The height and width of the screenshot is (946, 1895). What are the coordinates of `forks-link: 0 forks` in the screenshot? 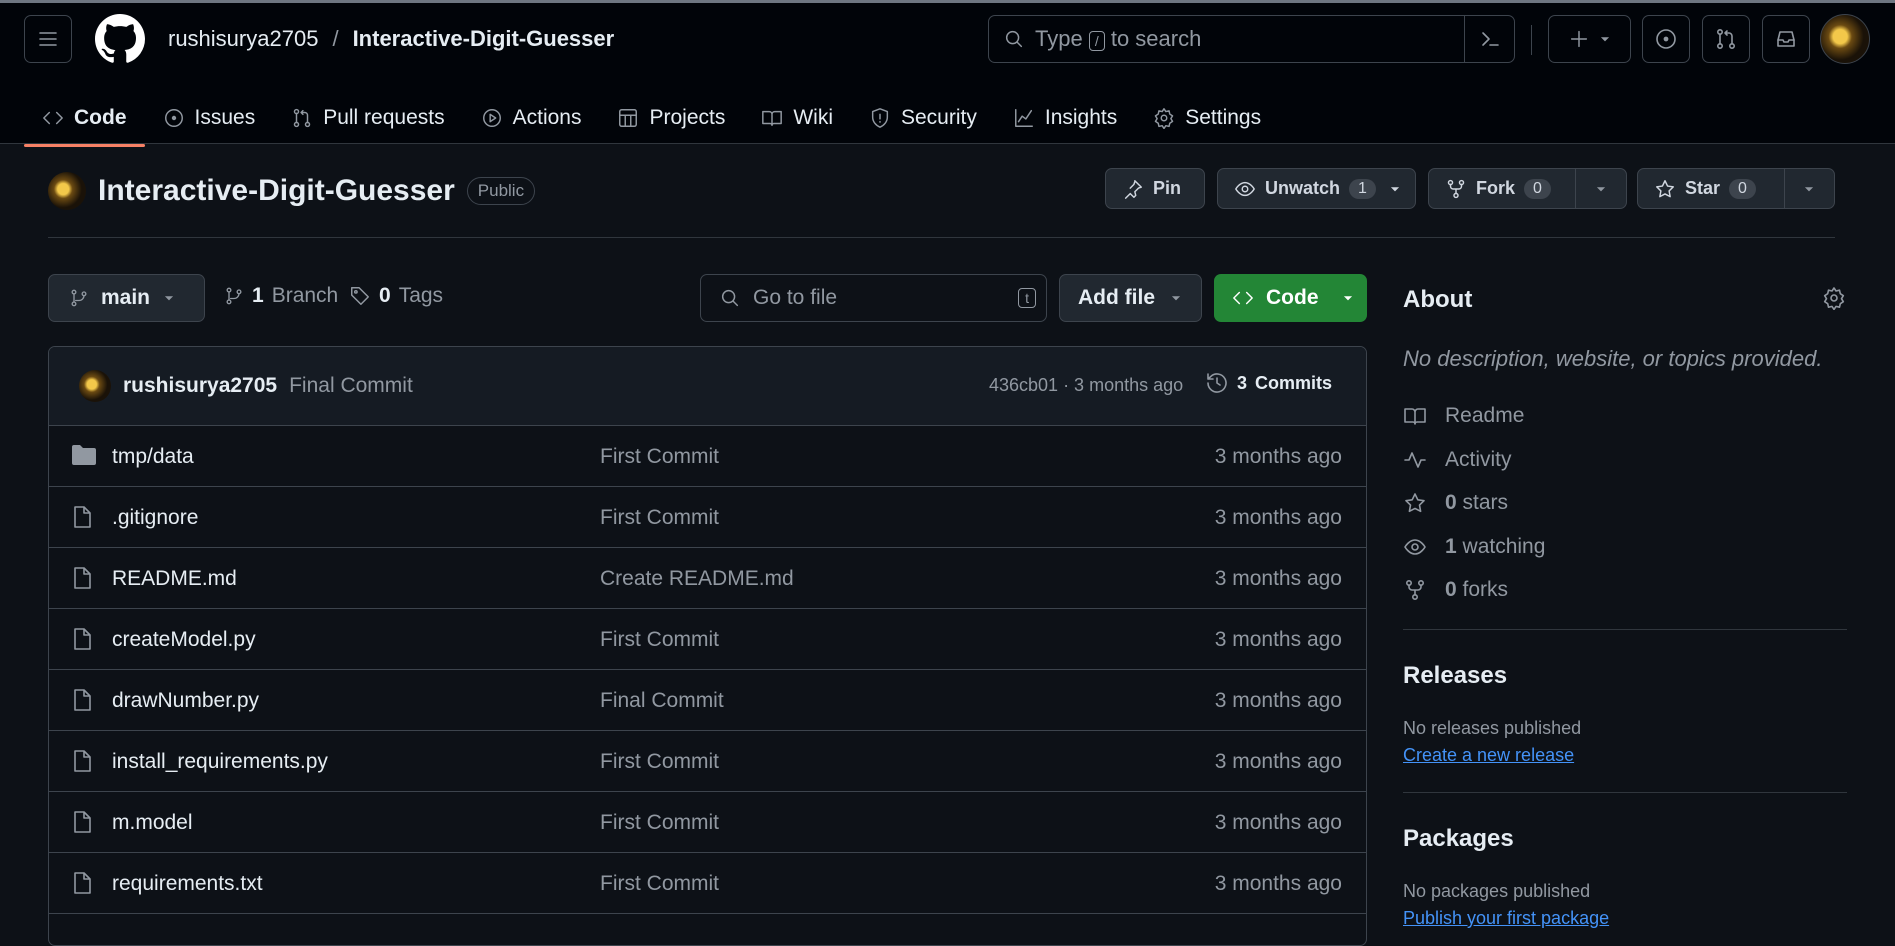 It's located at (1455, 590).